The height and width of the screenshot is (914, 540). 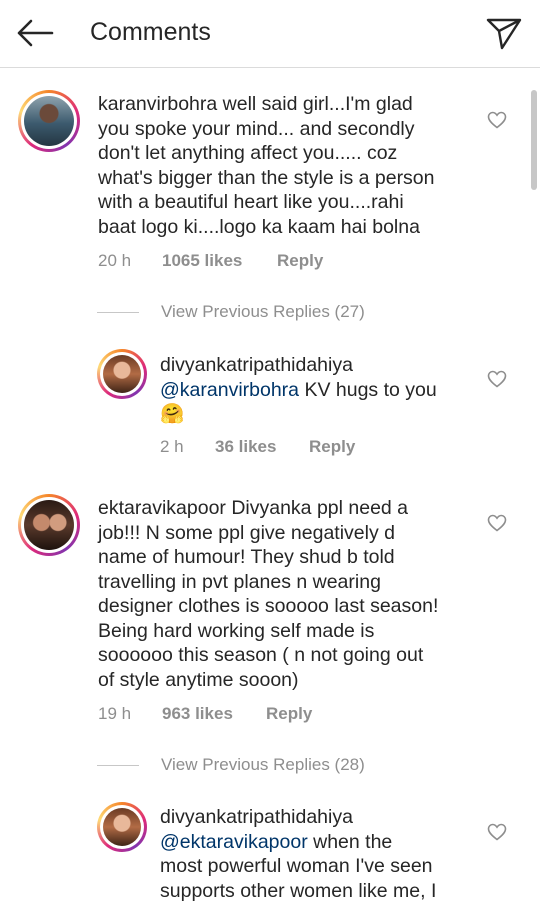 I want to click on mention-link: @ektaravikapoor, so click(x=234, y=842).